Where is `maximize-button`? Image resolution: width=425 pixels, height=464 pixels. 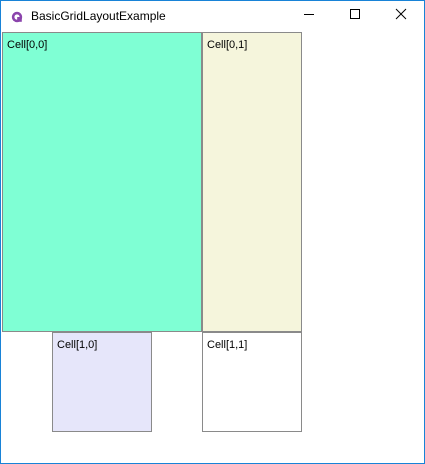
maximize-button is located at coordinates (355, 16).